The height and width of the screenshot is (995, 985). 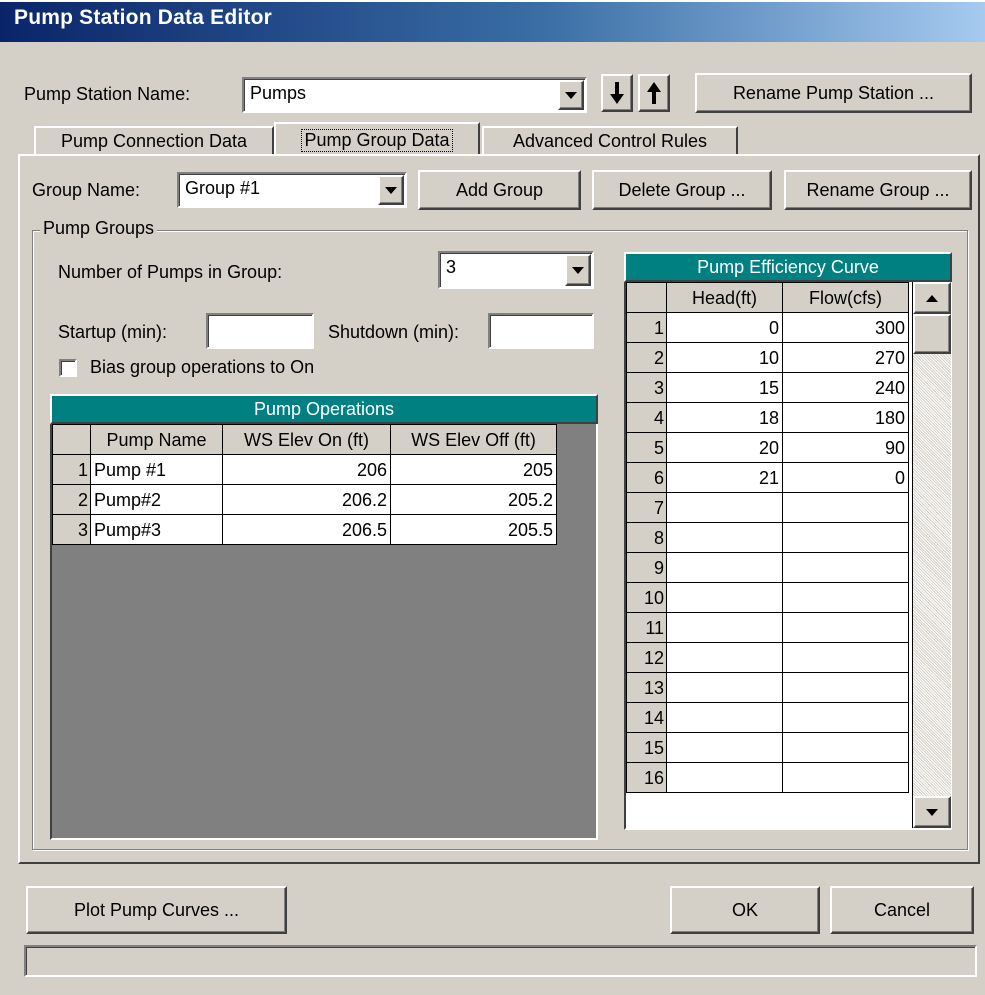 I want to click on ws-elev-on-cell: 206.5, so click(x=306, y=529).